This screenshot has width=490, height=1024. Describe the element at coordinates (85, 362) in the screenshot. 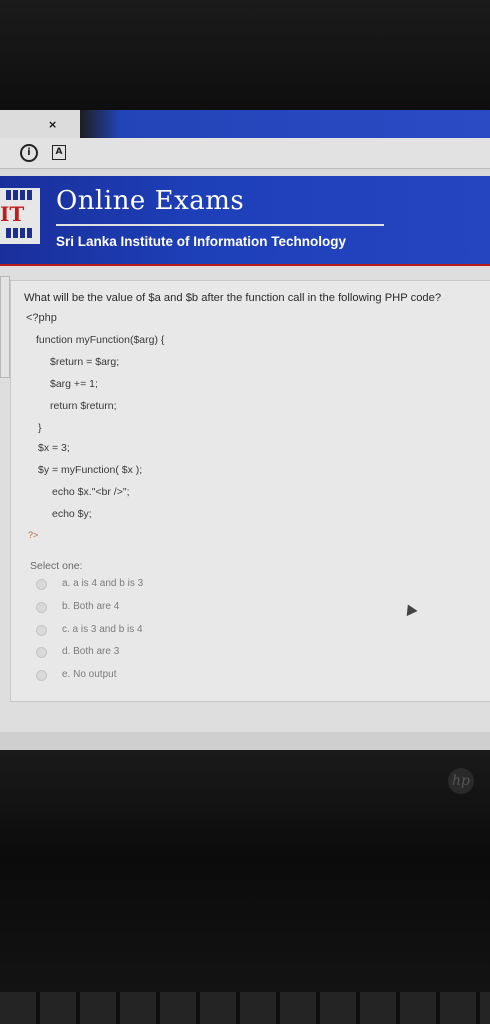

I see `code-line: $return = $arg;` at that location.